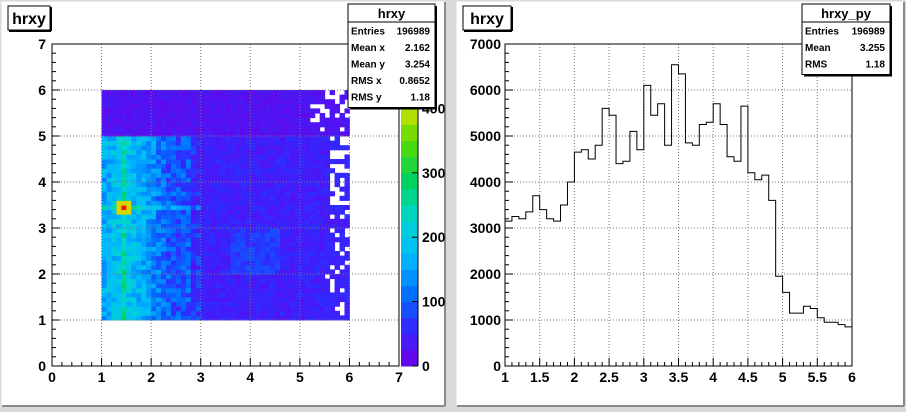 This screenshot has height=412, width=906. Describe the element at coordinates (487, 18) in the screenshot. I see `right-title-box: hrxy` at that location.